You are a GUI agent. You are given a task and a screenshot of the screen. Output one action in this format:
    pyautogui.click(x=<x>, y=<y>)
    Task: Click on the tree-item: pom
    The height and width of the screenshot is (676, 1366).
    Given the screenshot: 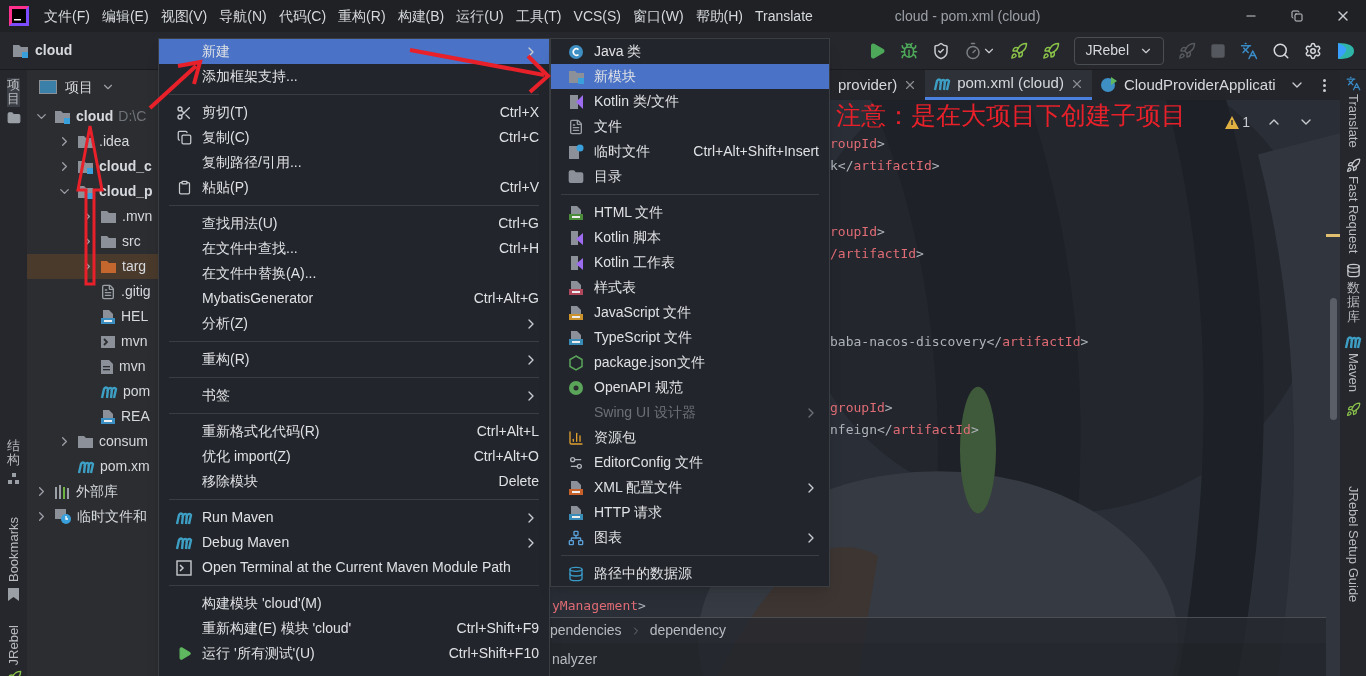 What is the action you would take?
    pyautogui.click(x=92, y=391)
    